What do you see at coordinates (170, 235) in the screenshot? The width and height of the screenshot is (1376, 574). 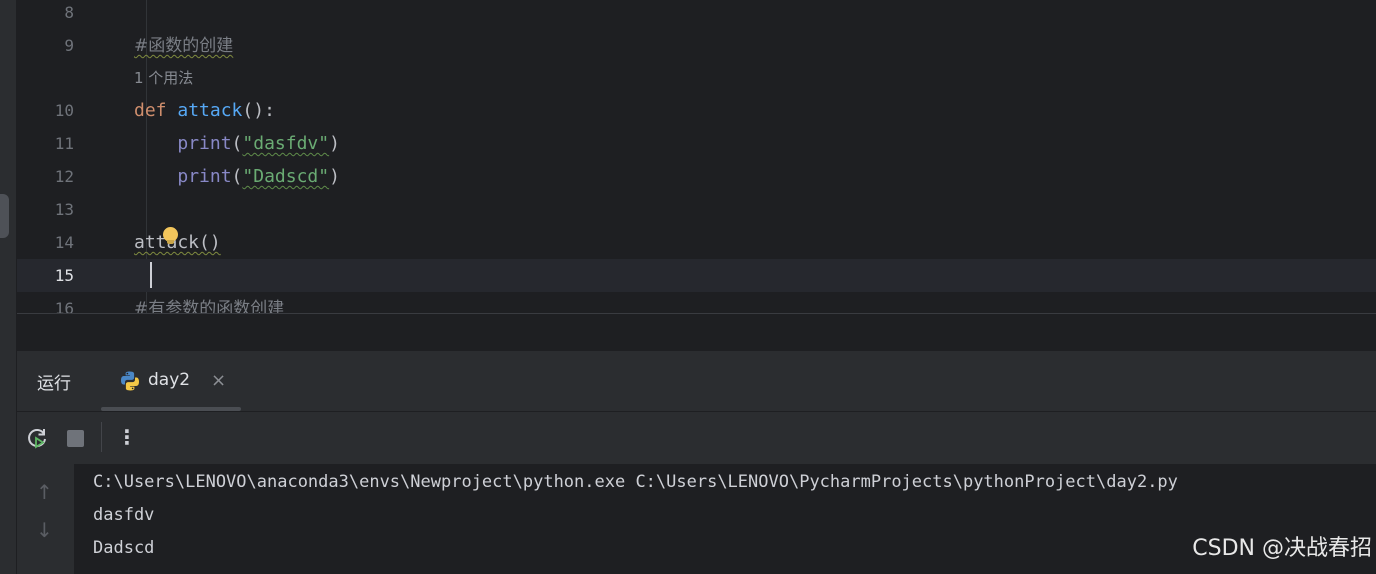 I see `lightbulb-icon` at bounding box center [170, 235].